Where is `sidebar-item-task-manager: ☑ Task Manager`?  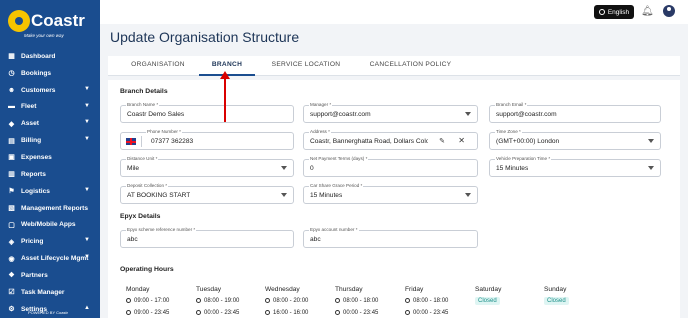
sidebar-item-task-manager: ☑ Task Manager is located at coordinates (50, 292).